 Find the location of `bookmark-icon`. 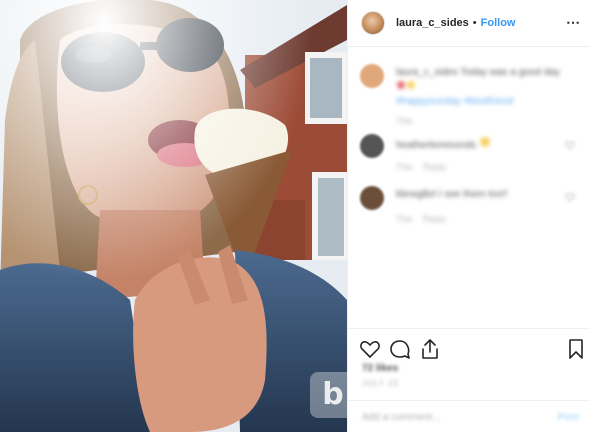

bookmark-icon is located at coordinates (576, 349).